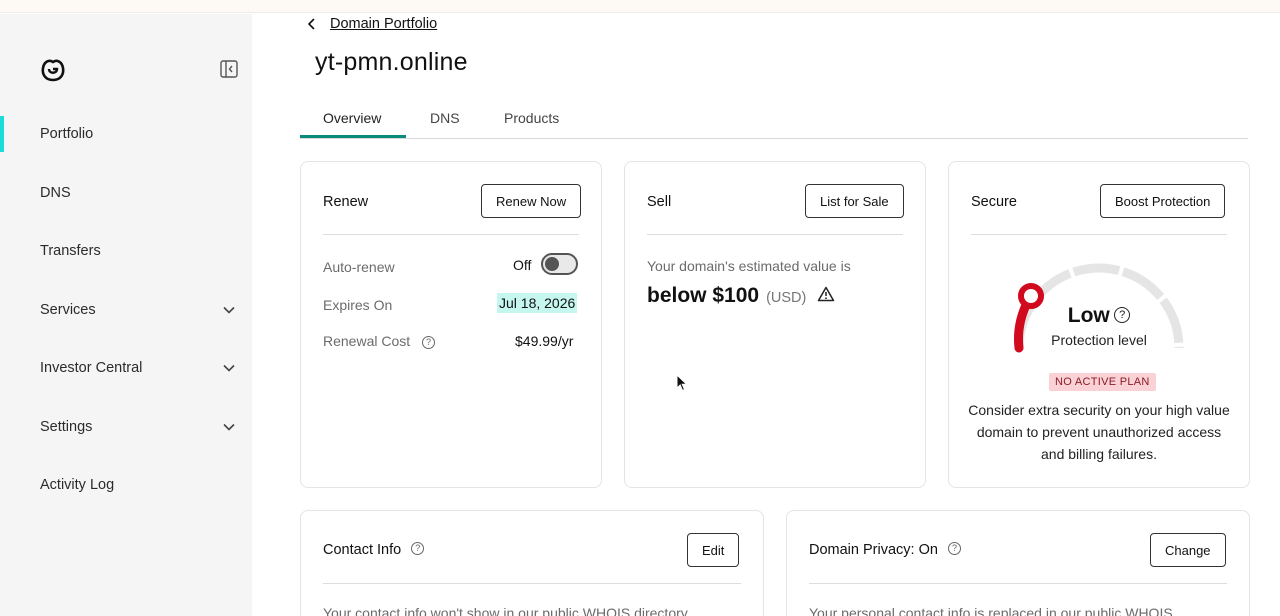 The width and height of the screenshot is (1280, 616). Describe the element at coordinates (703, 295) in the screenshot. I see `estimate-value: below $100` at that location.